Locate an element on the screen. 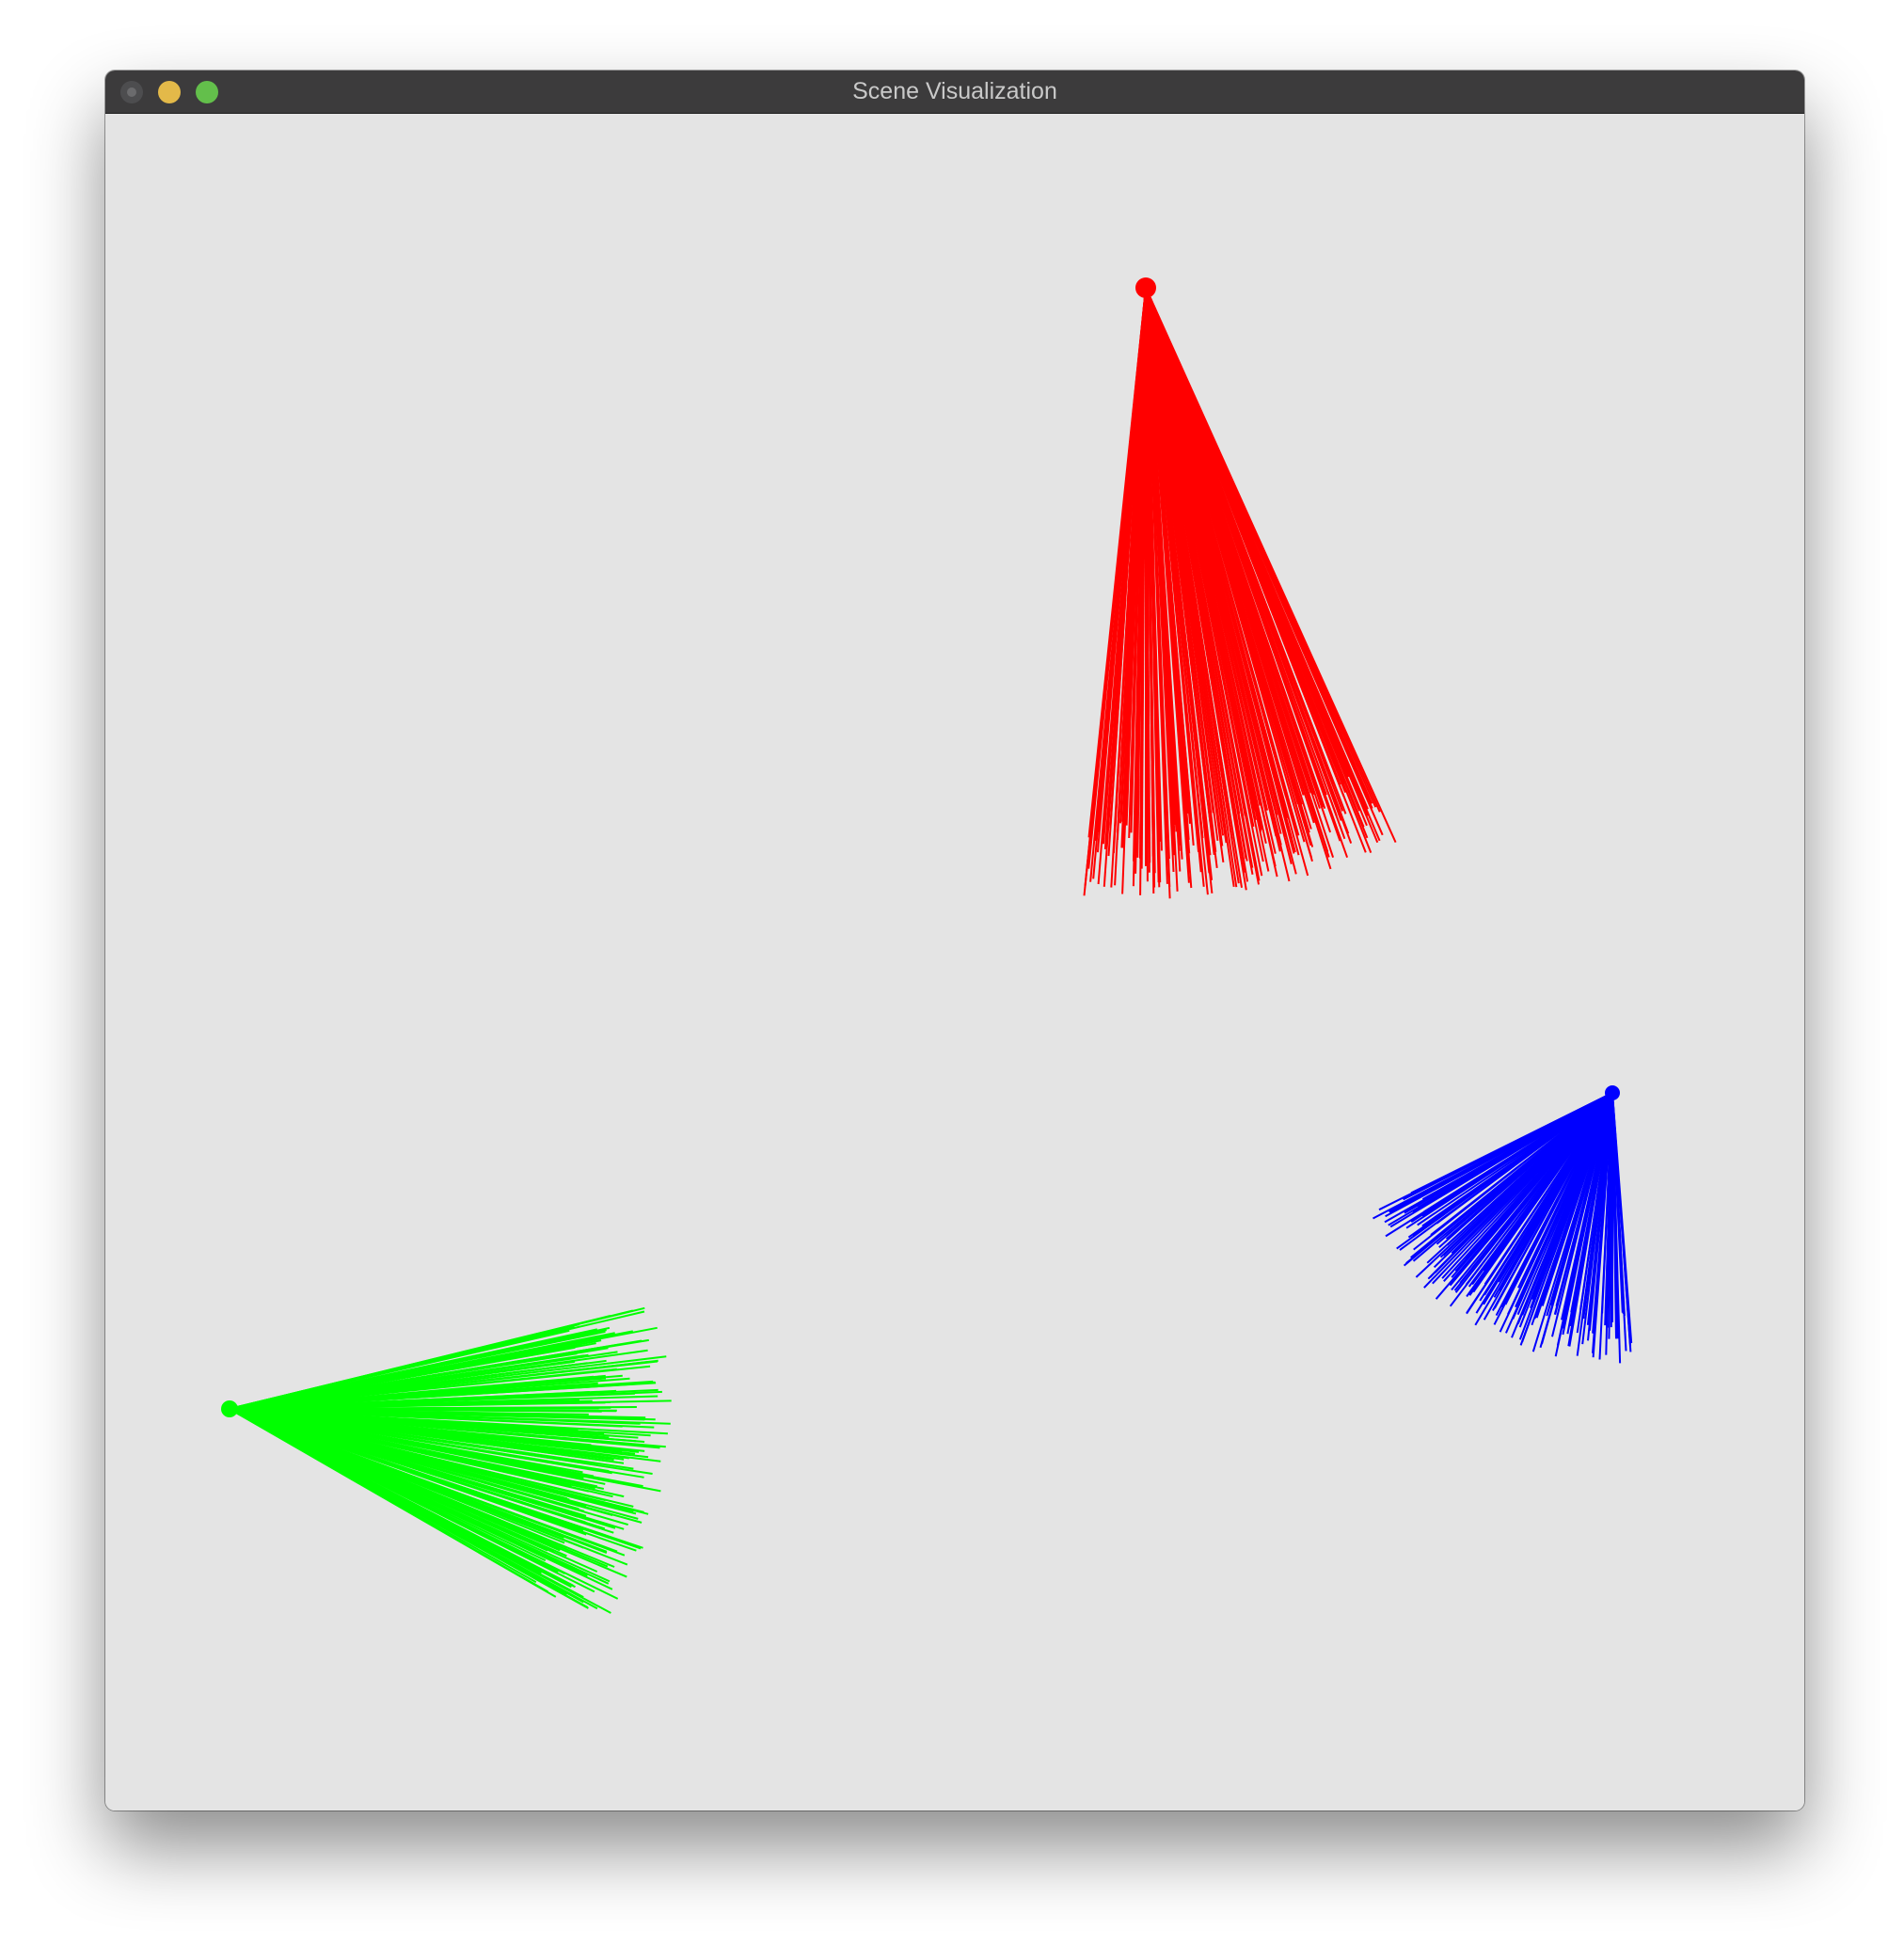  green-ray-fan is located at coordinates (446, 1460).